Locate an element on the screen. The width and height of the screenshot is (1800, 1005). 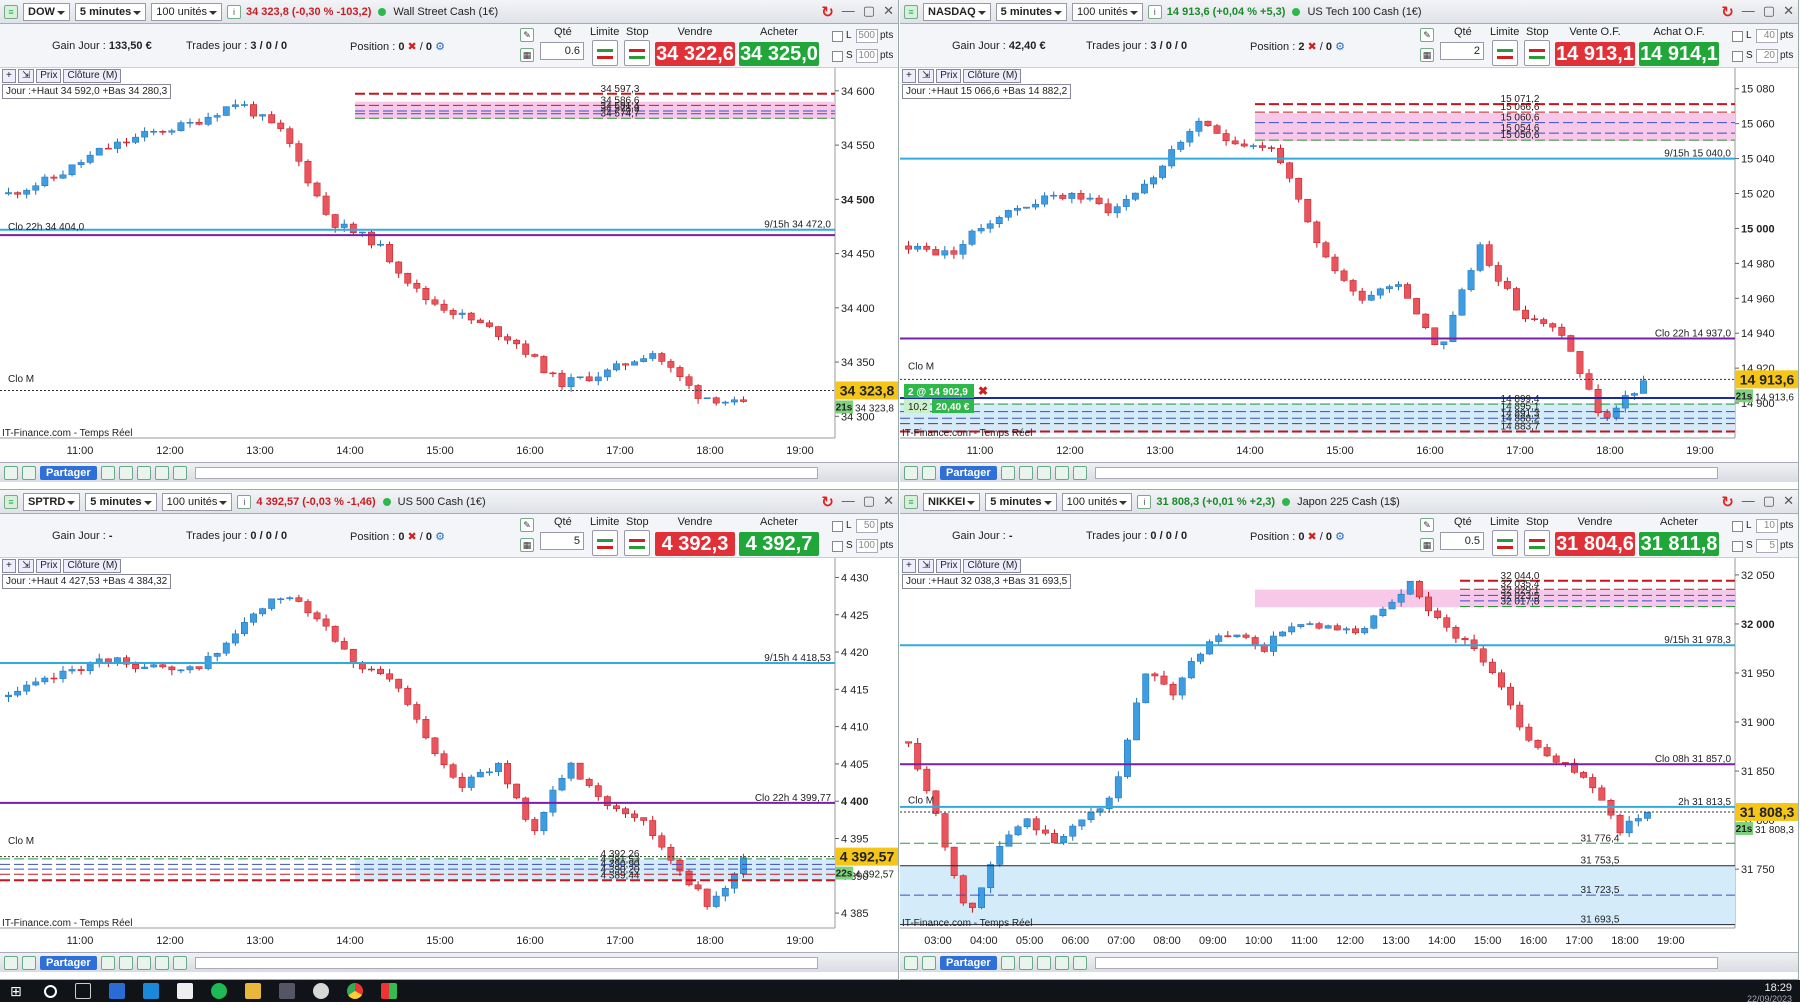
sell-button: 4 392,3 is located at coordinates (695, 544).